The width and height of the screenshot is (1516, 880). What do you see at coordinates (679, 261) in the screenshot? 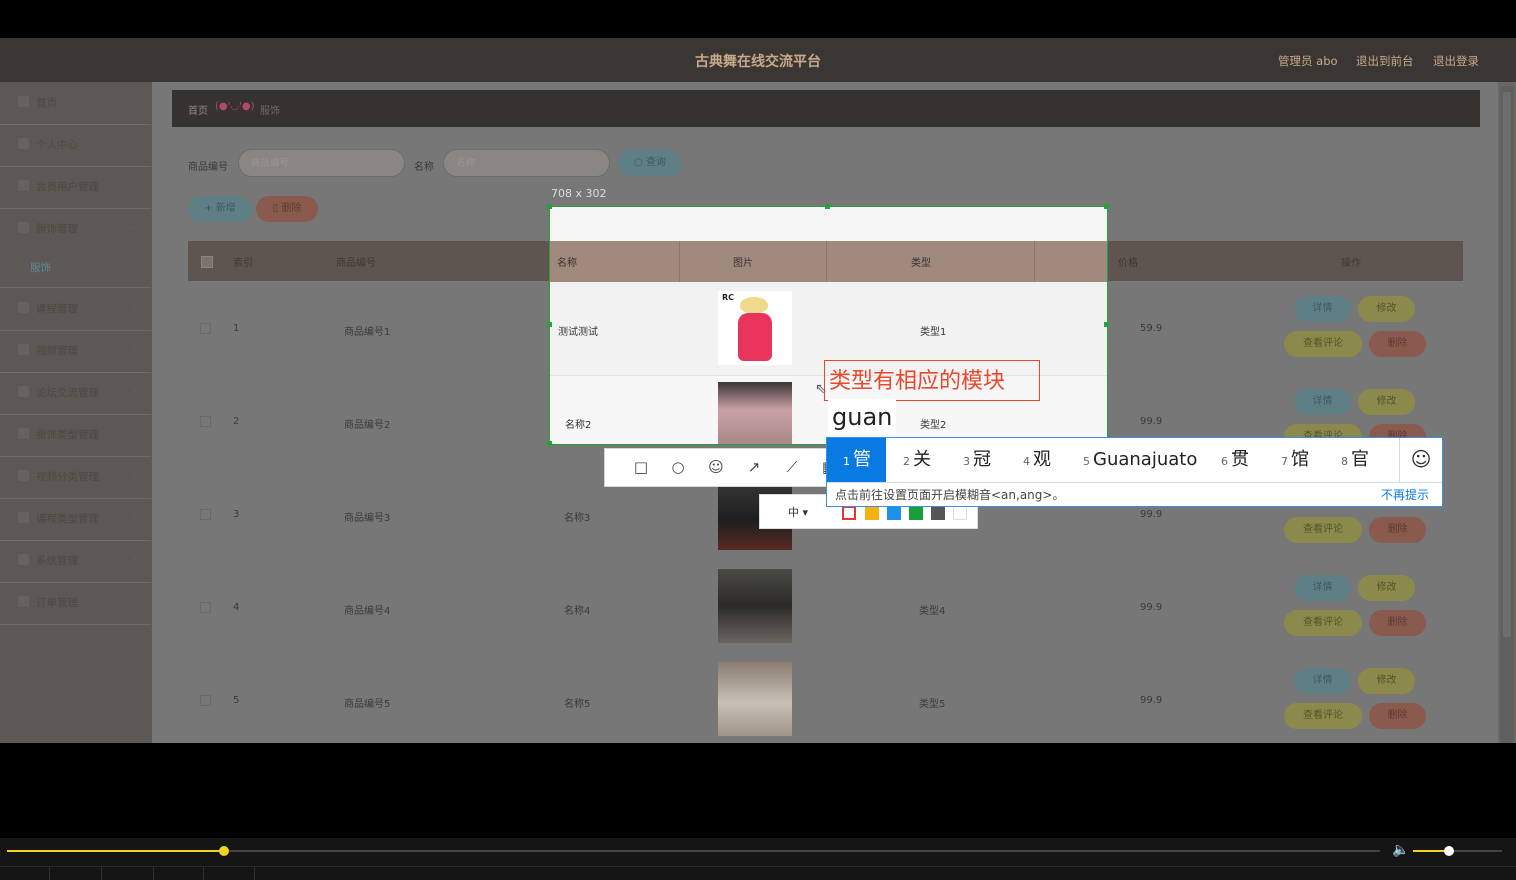
I see `column-divider` at bounding box center [679, 261].